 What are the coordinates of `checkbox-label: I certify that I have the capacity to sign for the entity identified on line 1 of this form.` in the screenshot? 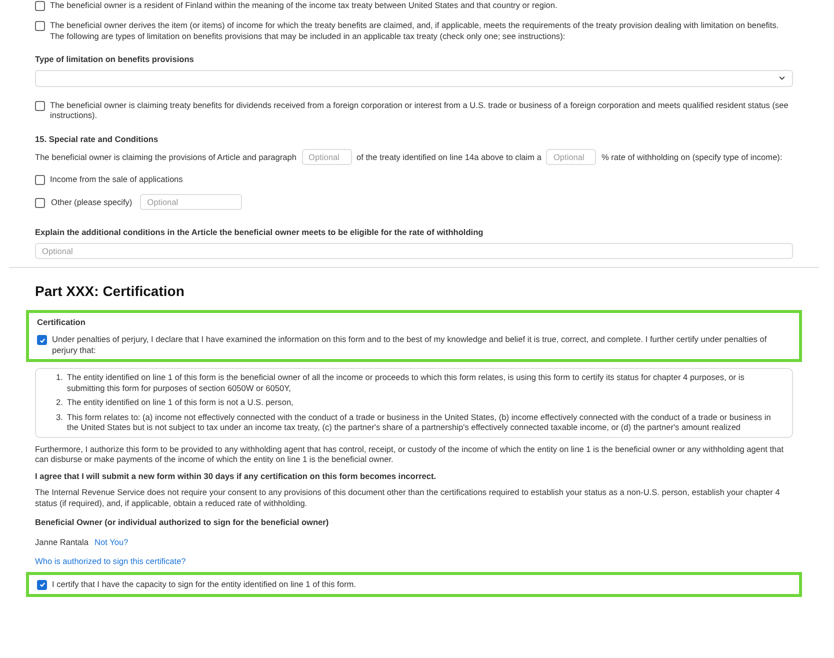 It's located at (204, 583).